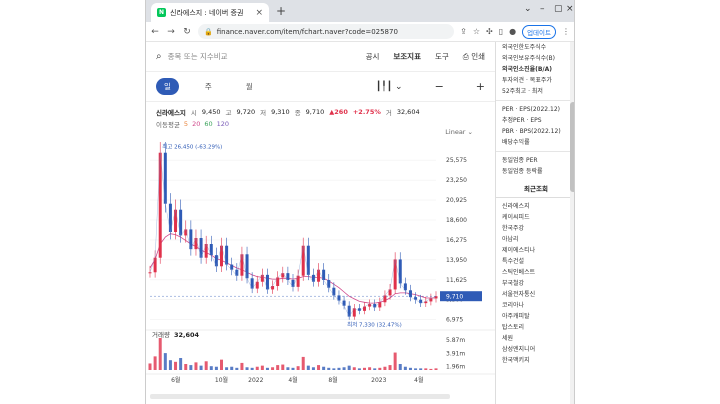  What do you see at coordinates (167, 86) in the screenshot?
I see `period-day: 일` at bounding box center [167, 86].